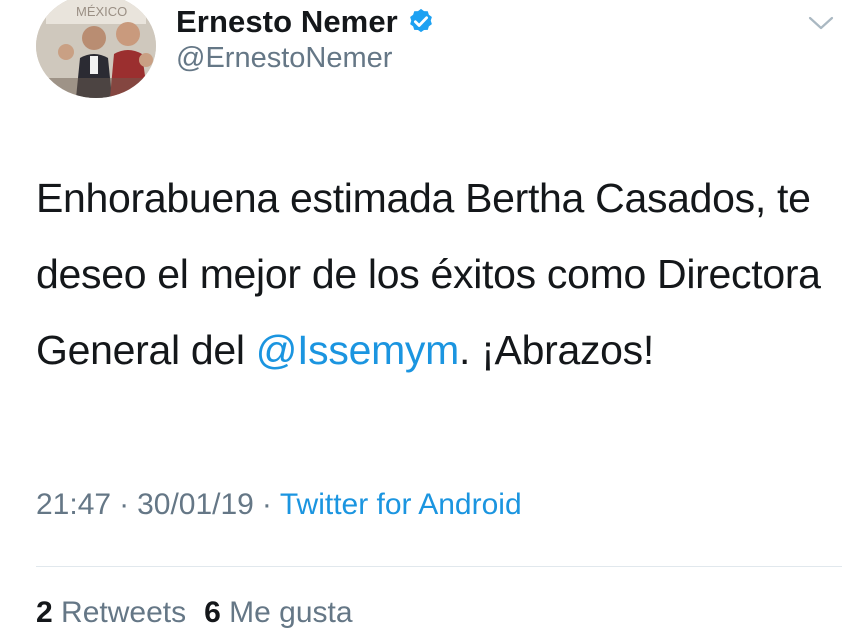 The image size is (862, 640). What do you see at coordinates (287, 22) in the screenshot?
I see `display-name: Ernesto Nemer` at bounding box center [287, 22].